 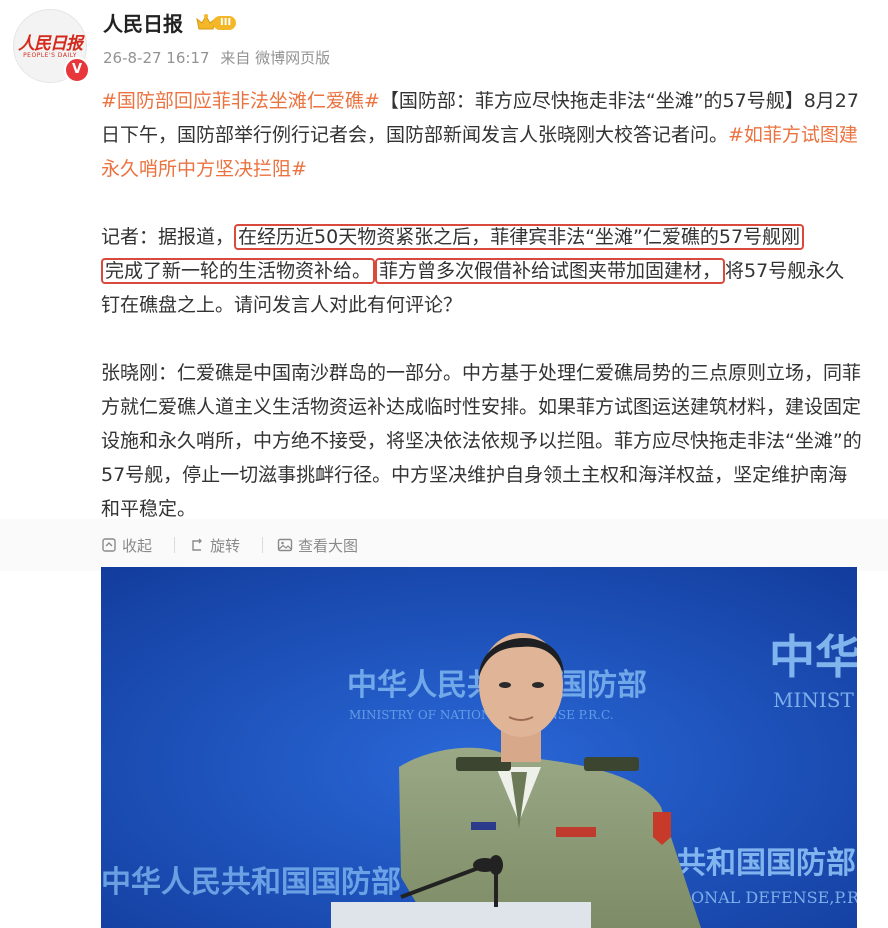 What do you see at coordinates (813, 657) in the screenshot?
I see `backdrop-title-right: 中华` at bounding box center [813, 657].